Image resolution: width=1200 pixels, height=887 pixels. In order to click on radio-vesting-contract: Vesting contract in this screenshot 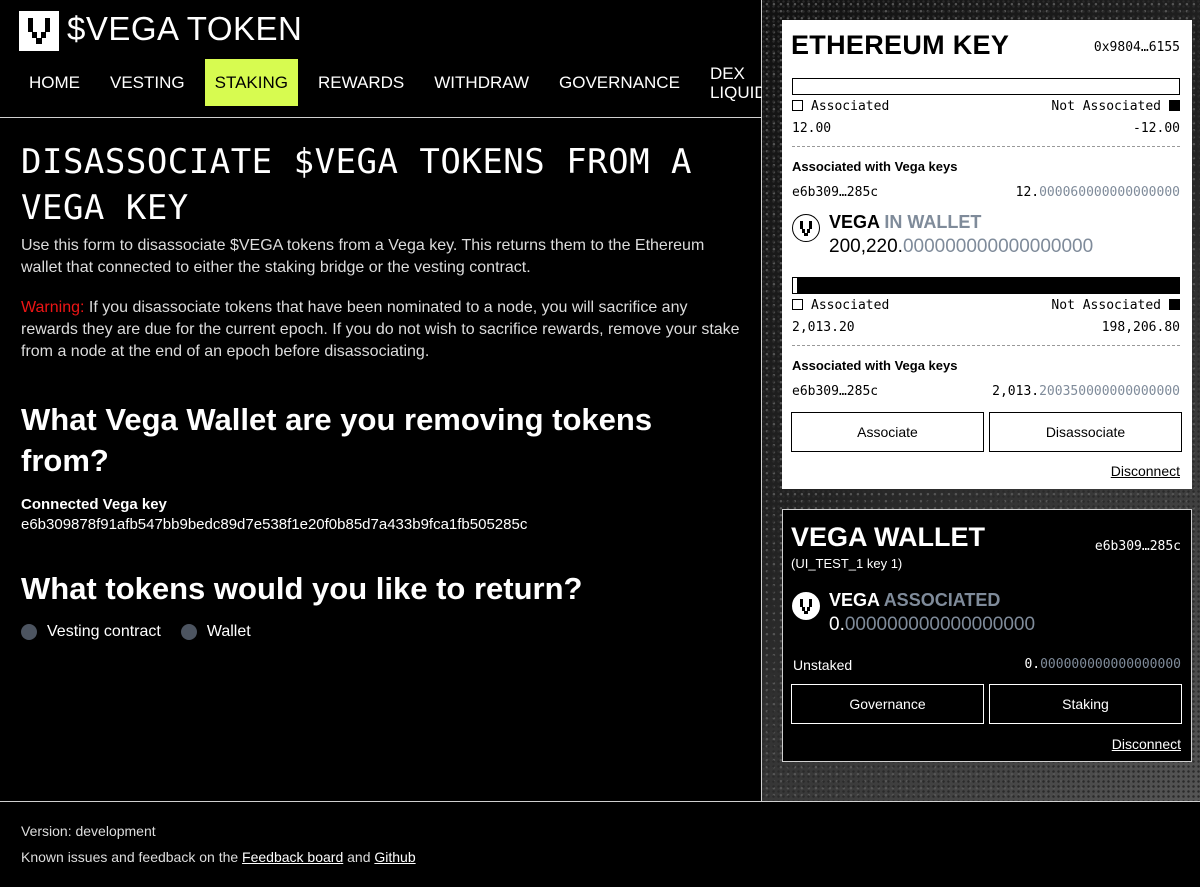, I will do `click(91, 632)`.